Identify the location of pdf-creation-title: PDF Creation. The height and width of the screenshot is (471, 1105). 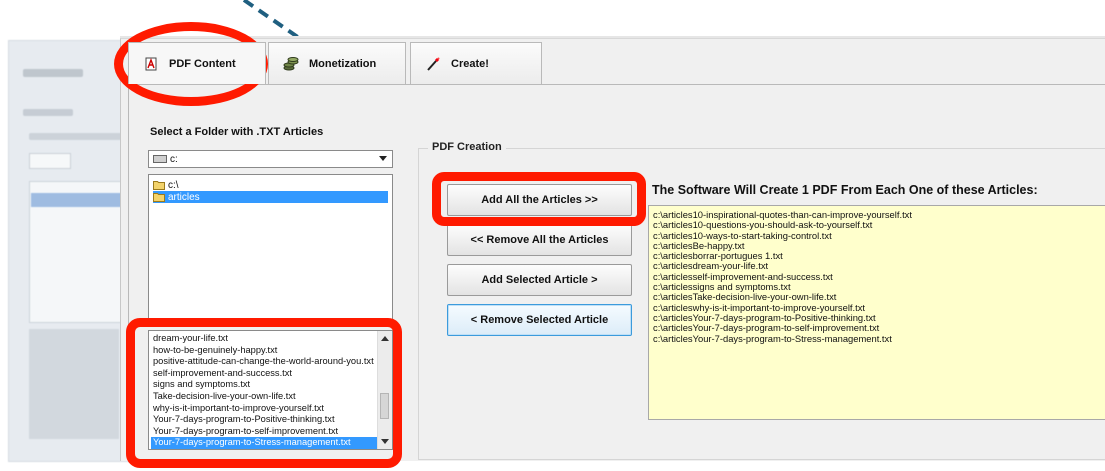
(467, 147).